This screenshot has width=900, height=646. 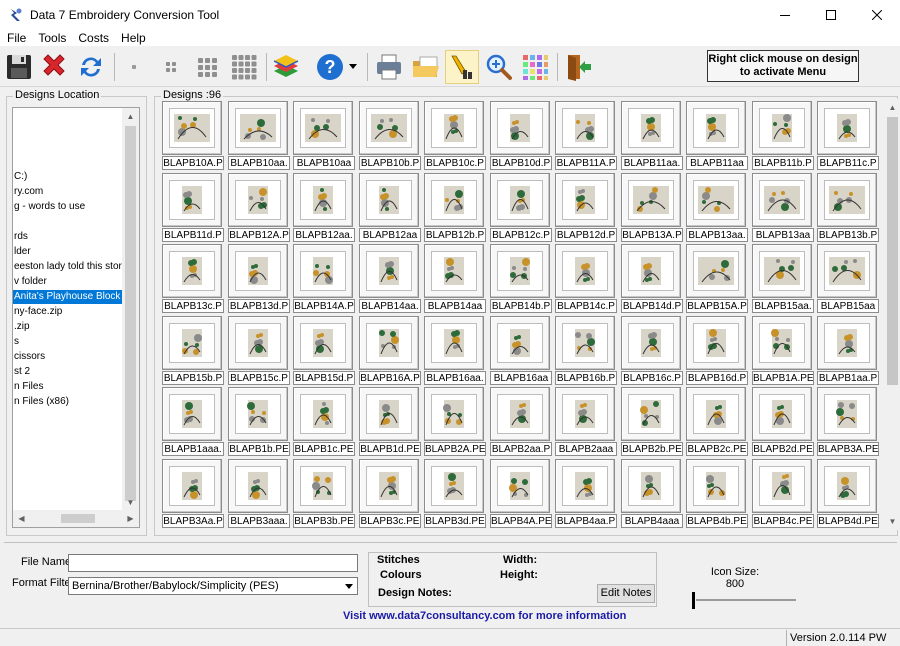 I want to click on tree-item: ry.com, so click(x=28, y=192).